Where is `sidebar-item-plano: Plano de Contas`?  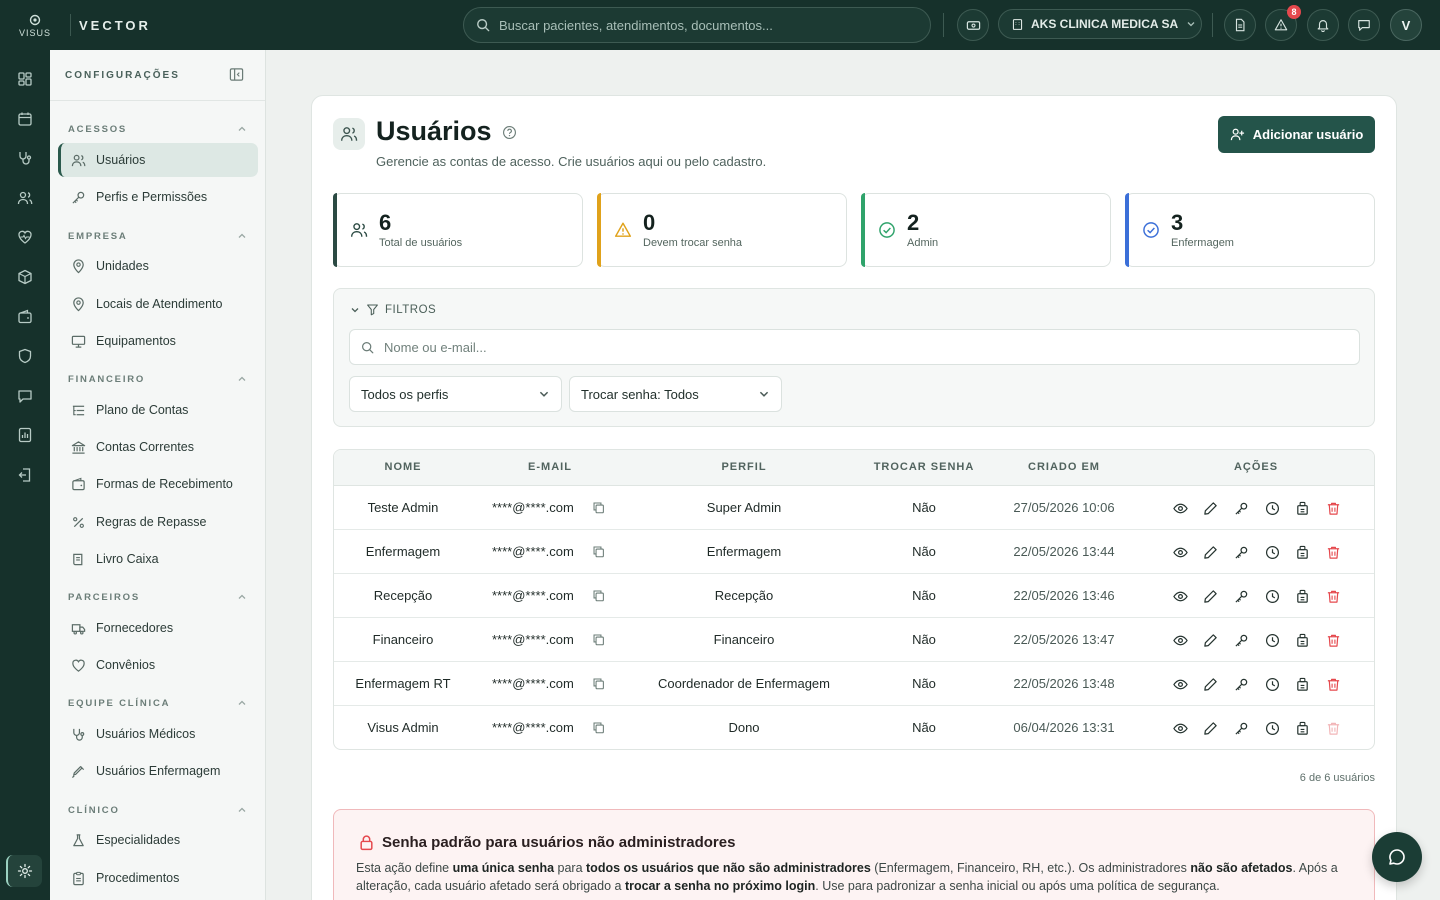 sidebar-item-plano: Plano de Contas is located at coordinates (158, 410).